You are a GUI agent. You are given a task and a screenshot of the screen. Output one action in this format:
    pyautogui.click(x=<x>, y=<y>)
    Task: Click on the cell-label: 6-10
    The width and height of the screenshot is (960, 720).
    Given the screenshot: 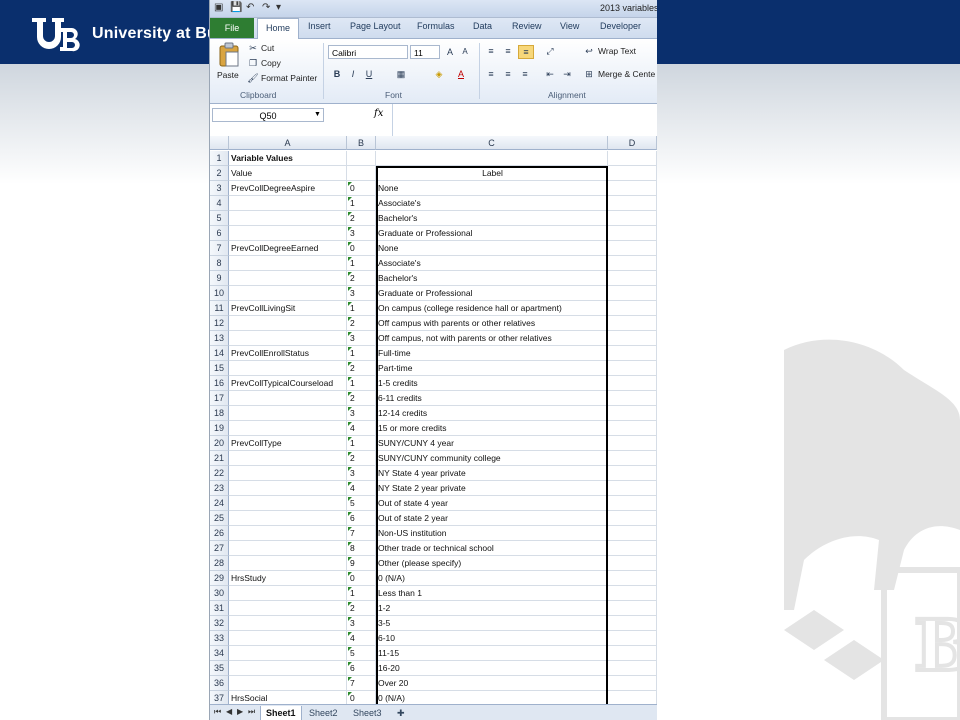 What is the action you would take?
    pyautogui.click(x=492, y=638)
    